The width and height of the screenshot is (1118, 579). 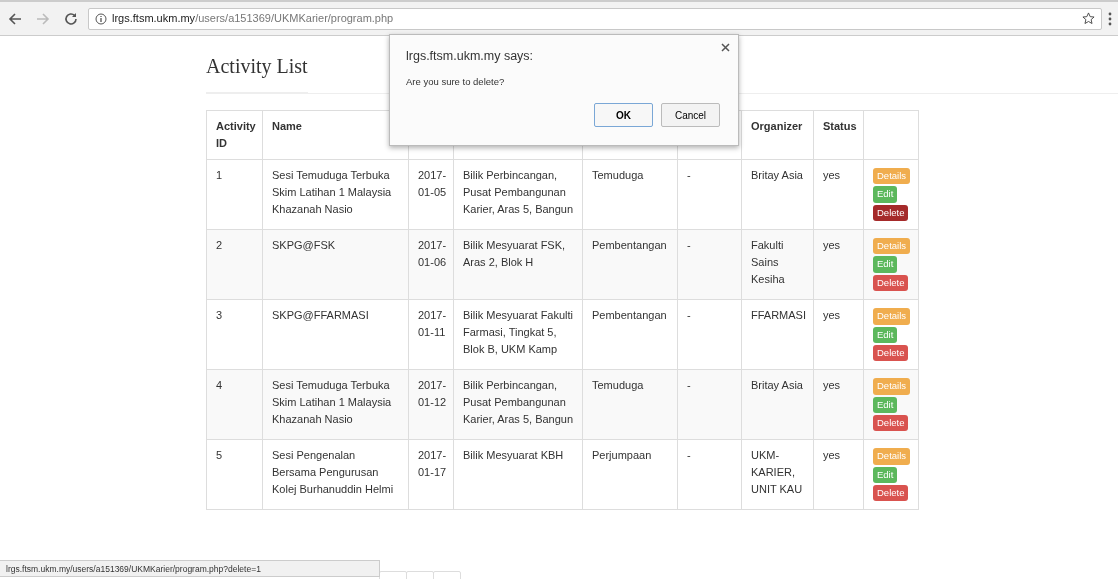 What do you see at coordinates (101, 18) in the screenshot?
I see `info-icon` at bounding box center [101, 18].